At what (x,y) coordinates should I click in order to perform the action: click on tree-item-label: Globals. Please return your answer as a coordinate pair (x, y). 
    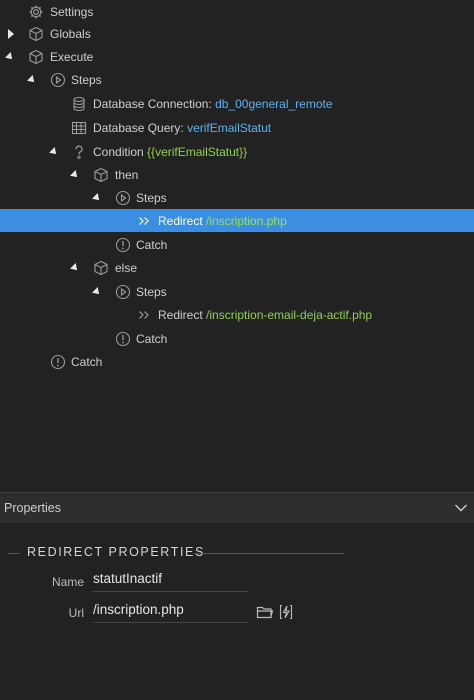
    Looking at the image, I should click on (70, 33).